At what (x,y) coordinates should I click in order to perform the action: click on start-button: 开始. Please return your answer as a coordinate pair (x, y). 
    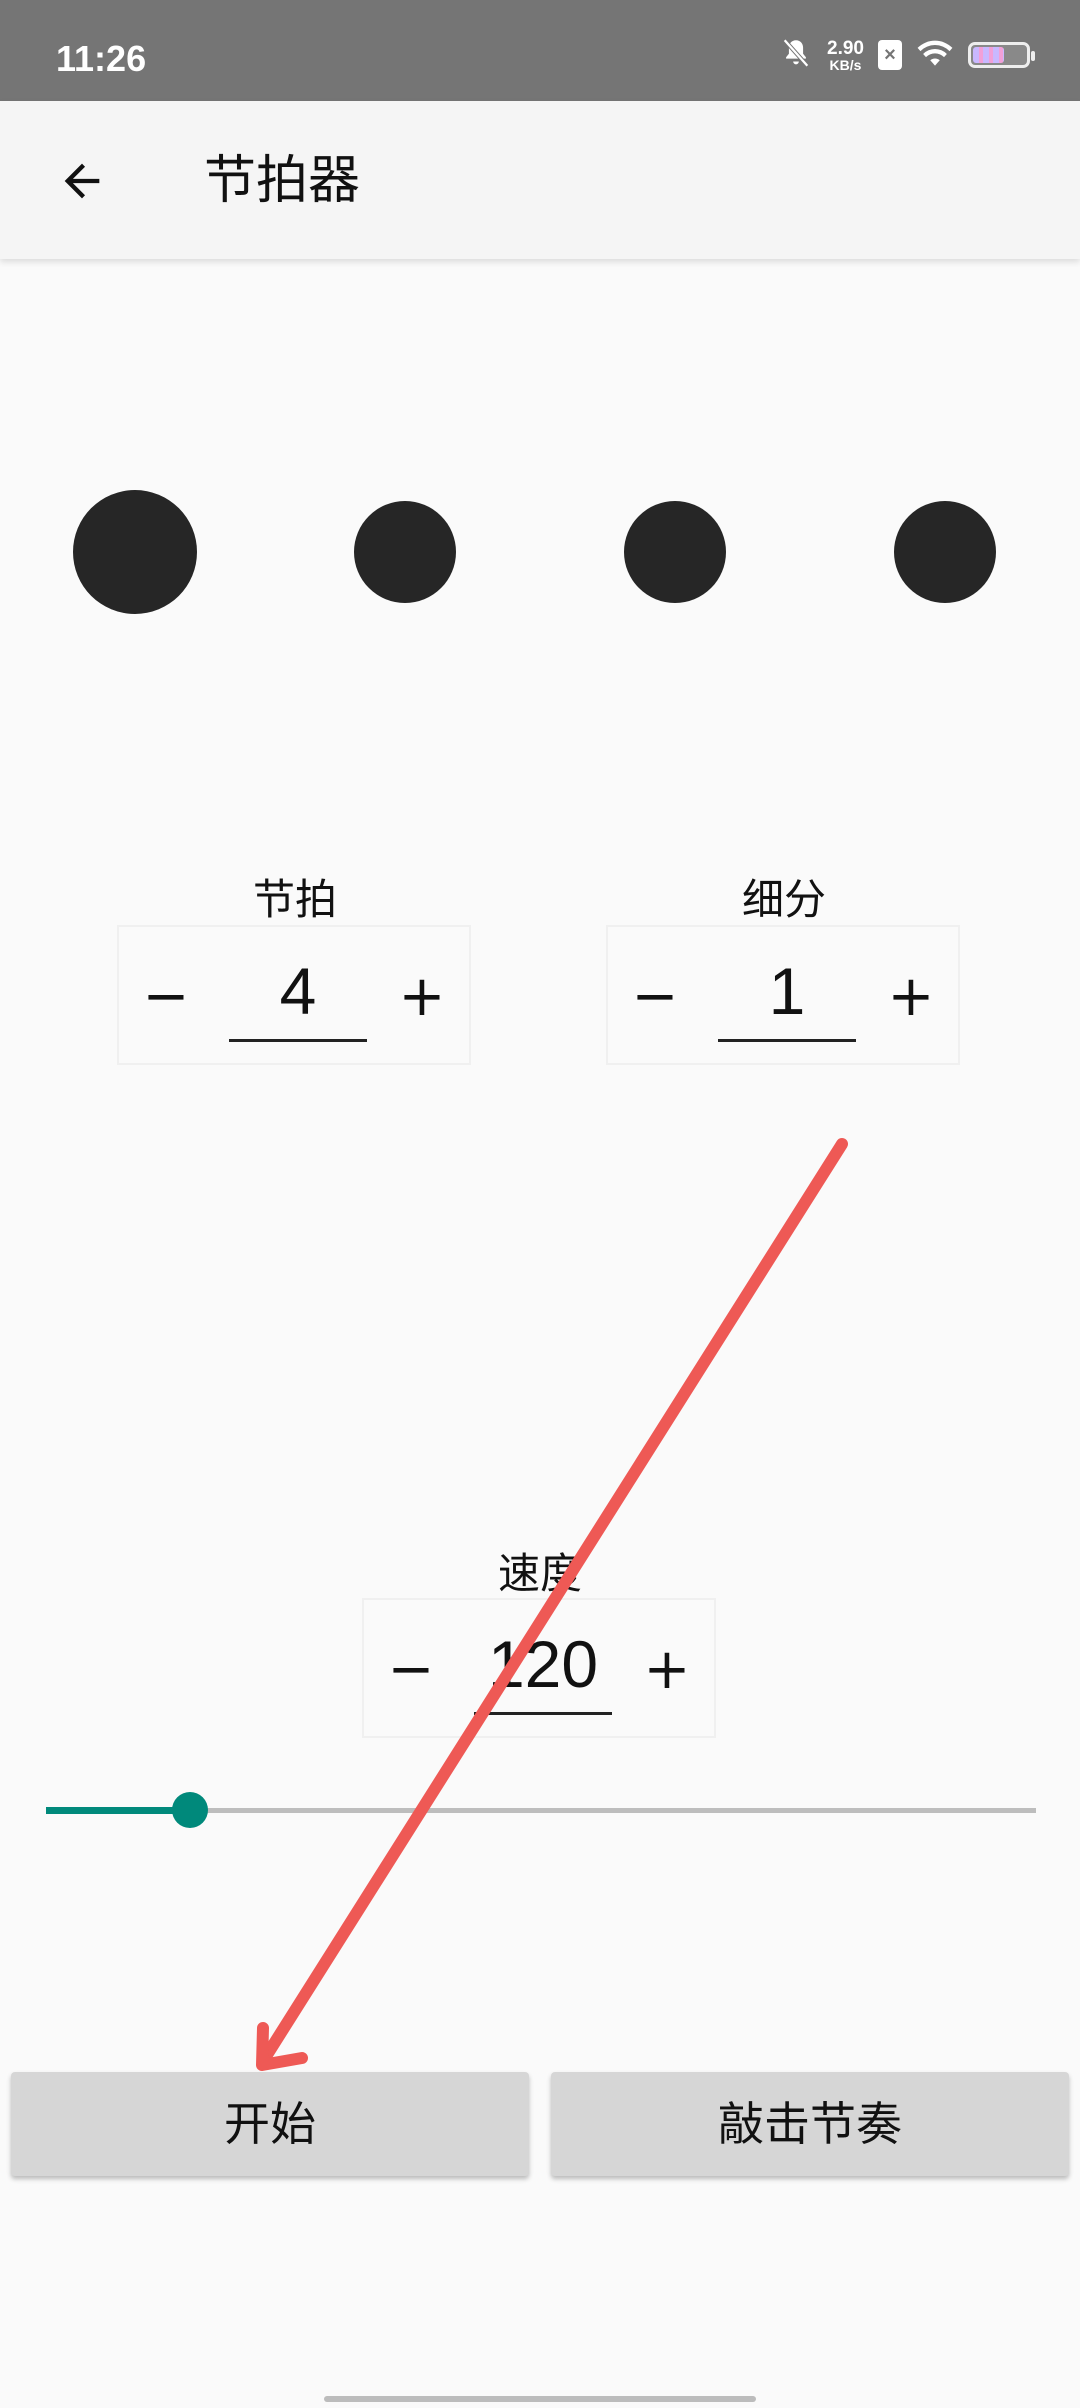
    Looking at the image, I should click on (270, 2124).